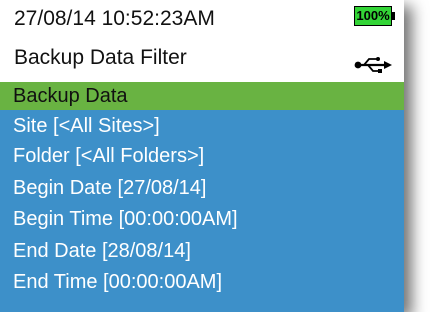 This screenshot has width=430, height=312. What do you see at coordinates (114, 18) in the screenshot?
I see `datetime-display: 27/08/14 10:52:23AM` at bounding box center [114, 18].